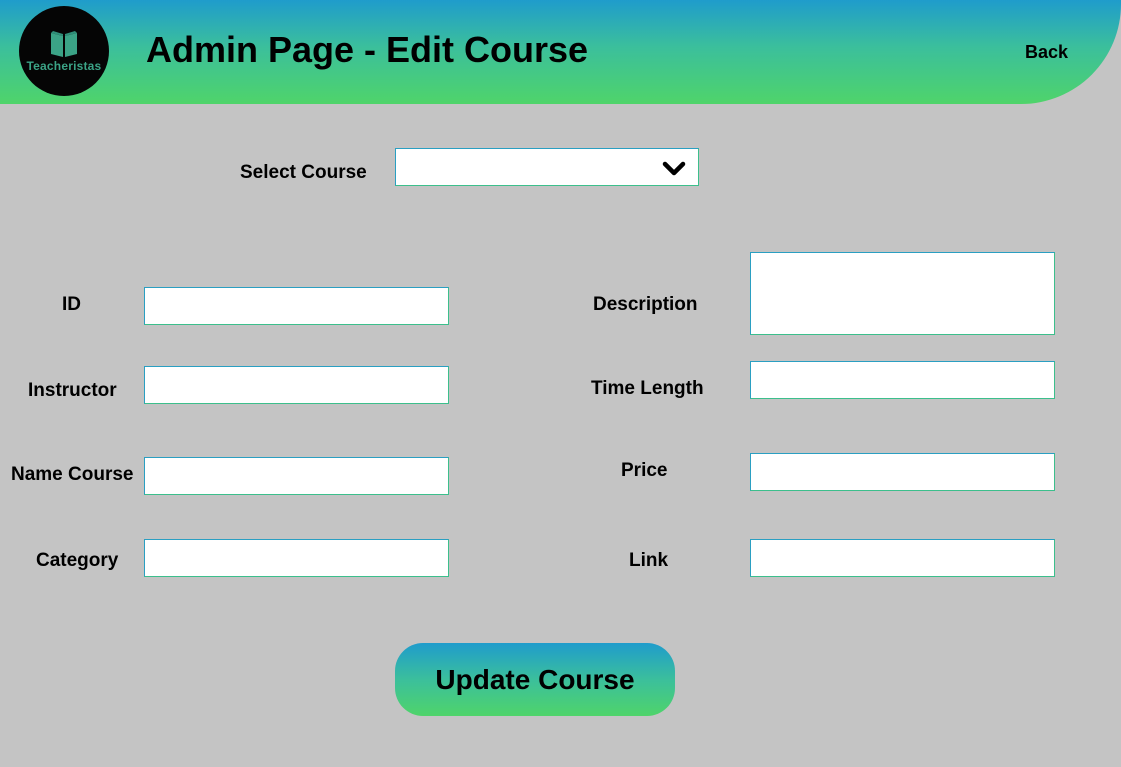 This screenshot has width=1121, height=767. What do you see at coordinates (72, 474) in the screenshot?
I see `name-course-label: Name Course` at bounding box center [72, 474].